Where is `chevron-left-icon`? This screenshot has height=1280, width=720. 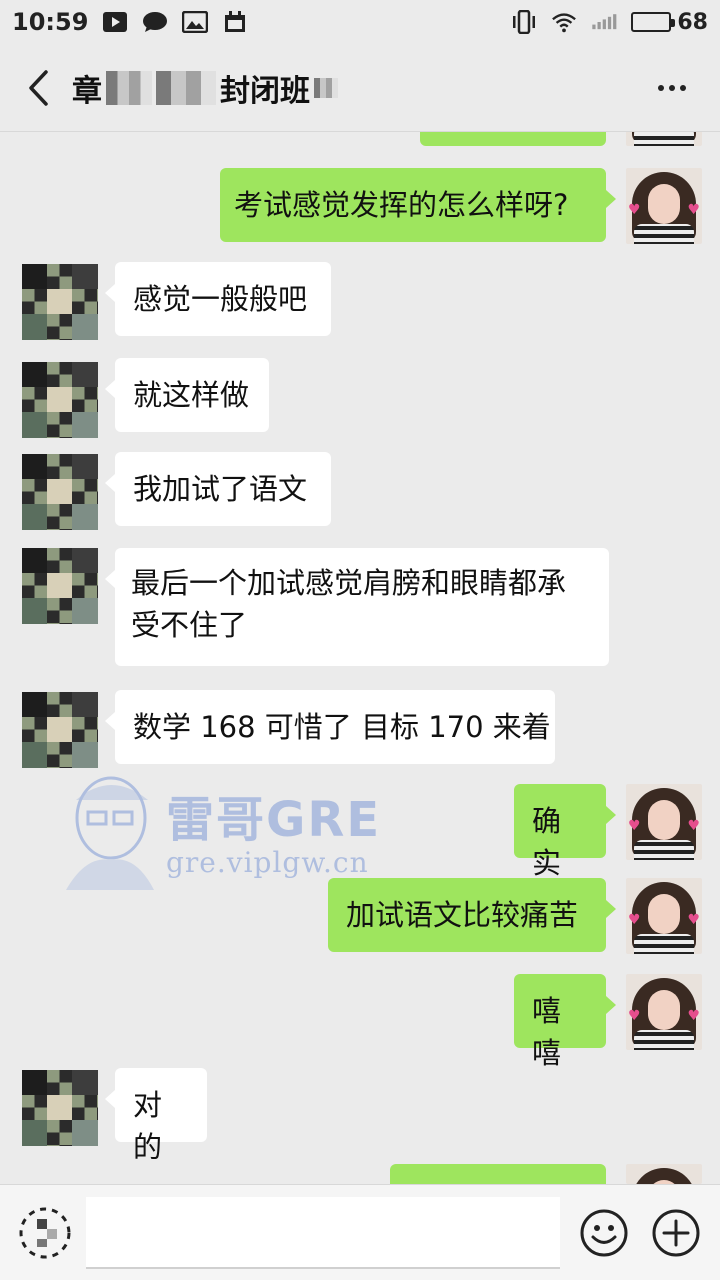
chevron-left-icon is located at coordinates (38, 87).